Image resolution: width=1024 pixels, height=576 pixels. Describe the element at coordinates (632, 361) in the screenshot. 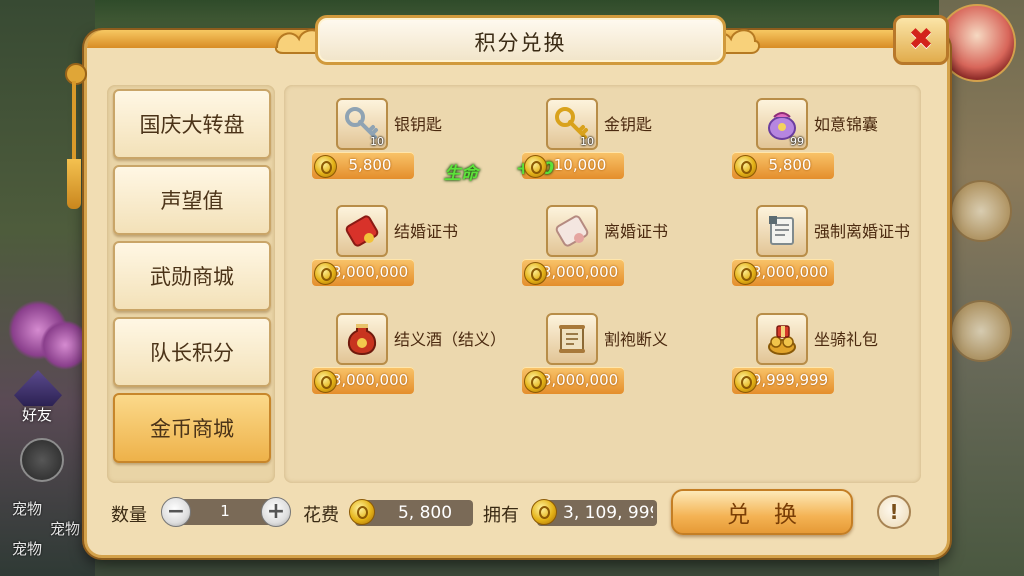

I see `shop-item: 割袍断义 3,000,000` at that location.